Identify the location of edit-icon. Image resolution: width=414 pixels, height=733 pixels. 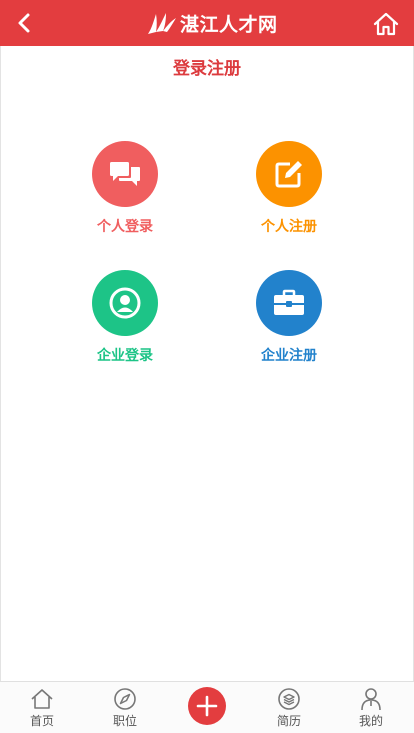
(288, 174).